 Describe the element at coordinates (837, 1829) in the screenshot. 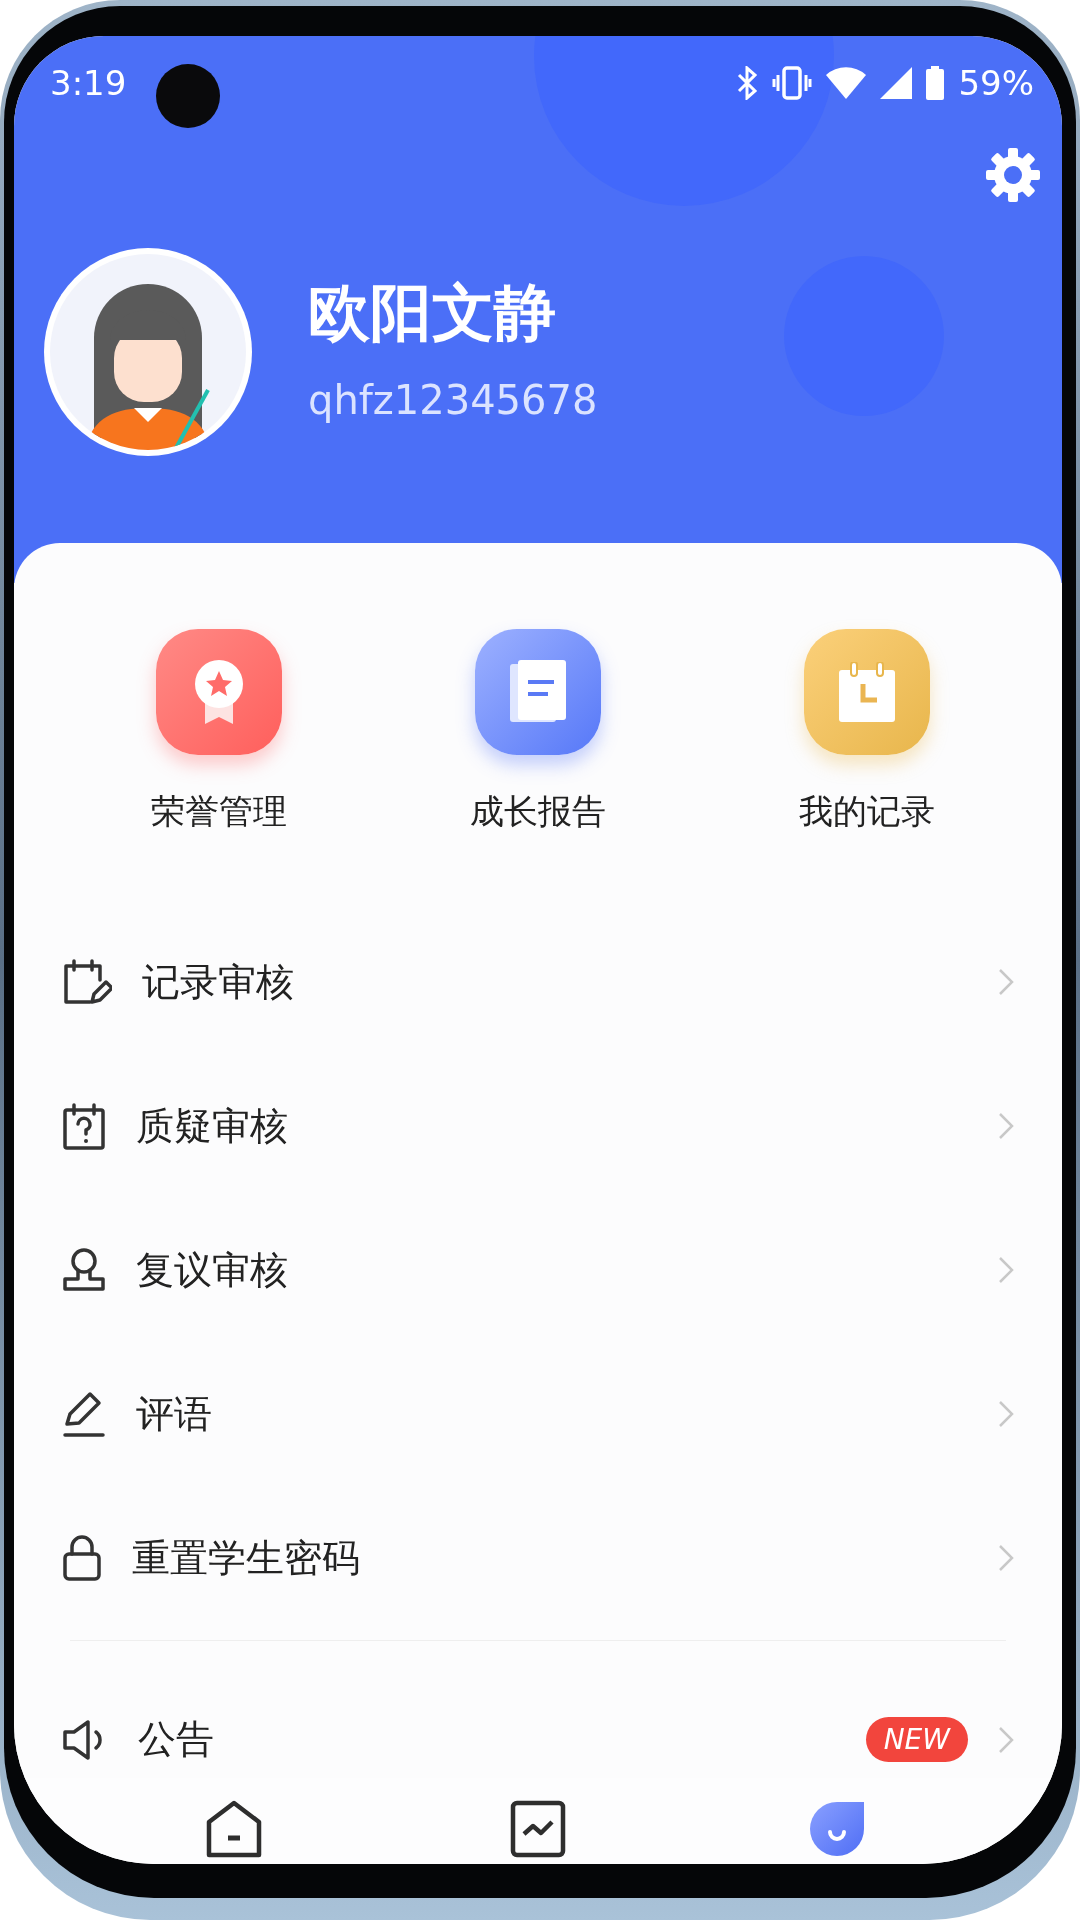

I see `profile-icon` at that location.